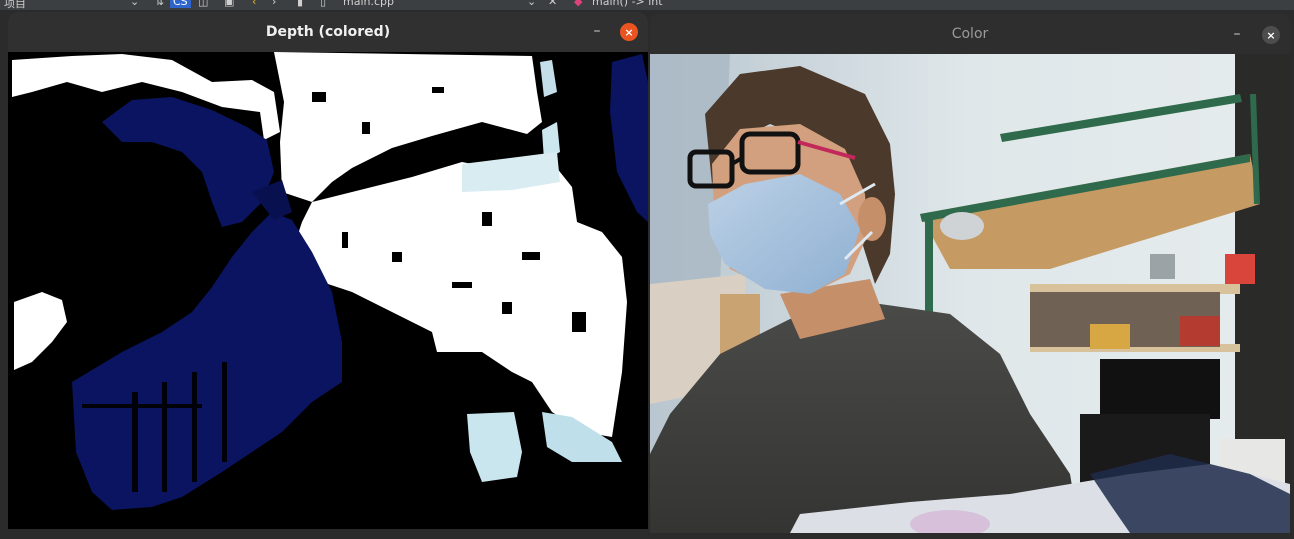 The height and width of the screenshot is (539, 1294). Describe the element at coordinates (203, 4) in the screenshot. I see `split-icon: ◫` at that location.